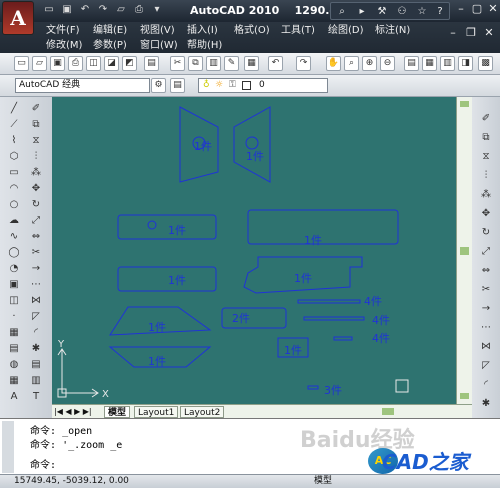  Describe the element at coordinates (14, 221) in the screenshot. I see `revcloud-icon: ☁` at that location.